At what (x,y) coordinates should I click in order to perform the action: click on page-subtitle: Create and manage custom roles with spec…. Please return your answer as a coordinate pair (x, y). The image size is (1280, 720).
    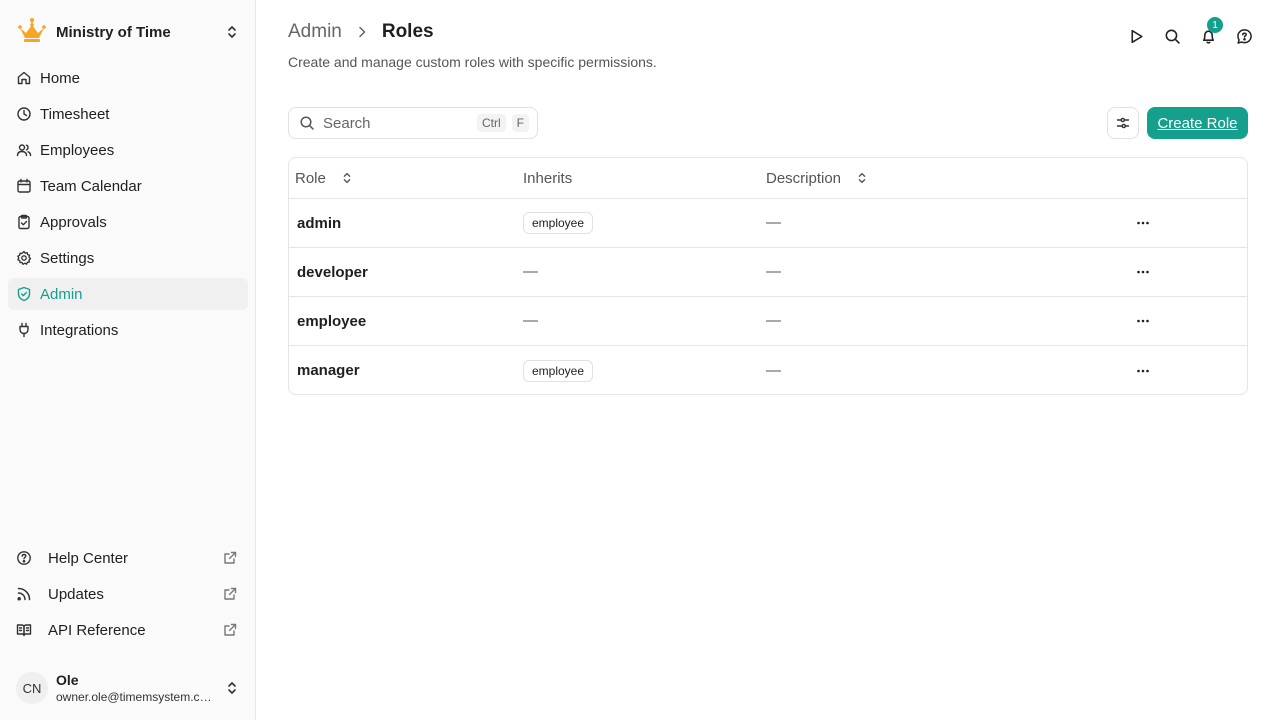
    Looking at the image, I should click on (472, 62).